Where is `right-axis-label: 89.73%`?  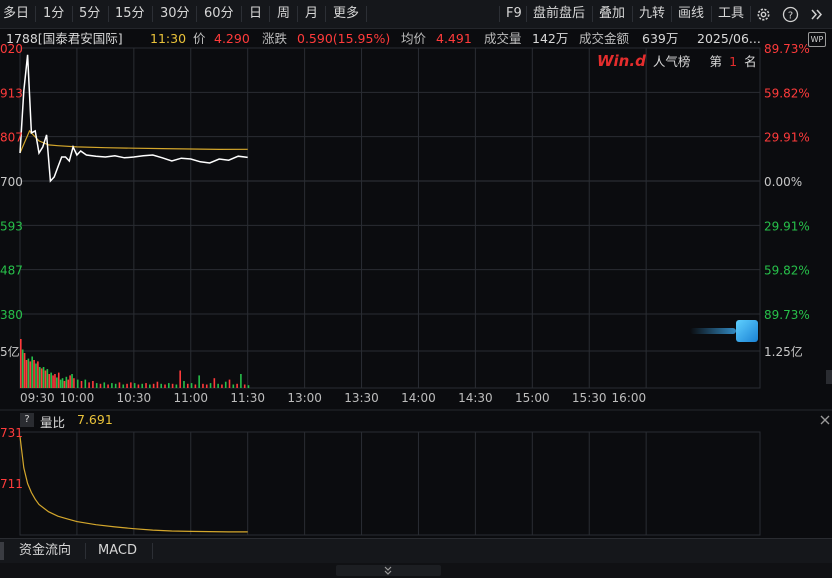
right-axis-label: 89.73% is located at coordinates (787, 49).